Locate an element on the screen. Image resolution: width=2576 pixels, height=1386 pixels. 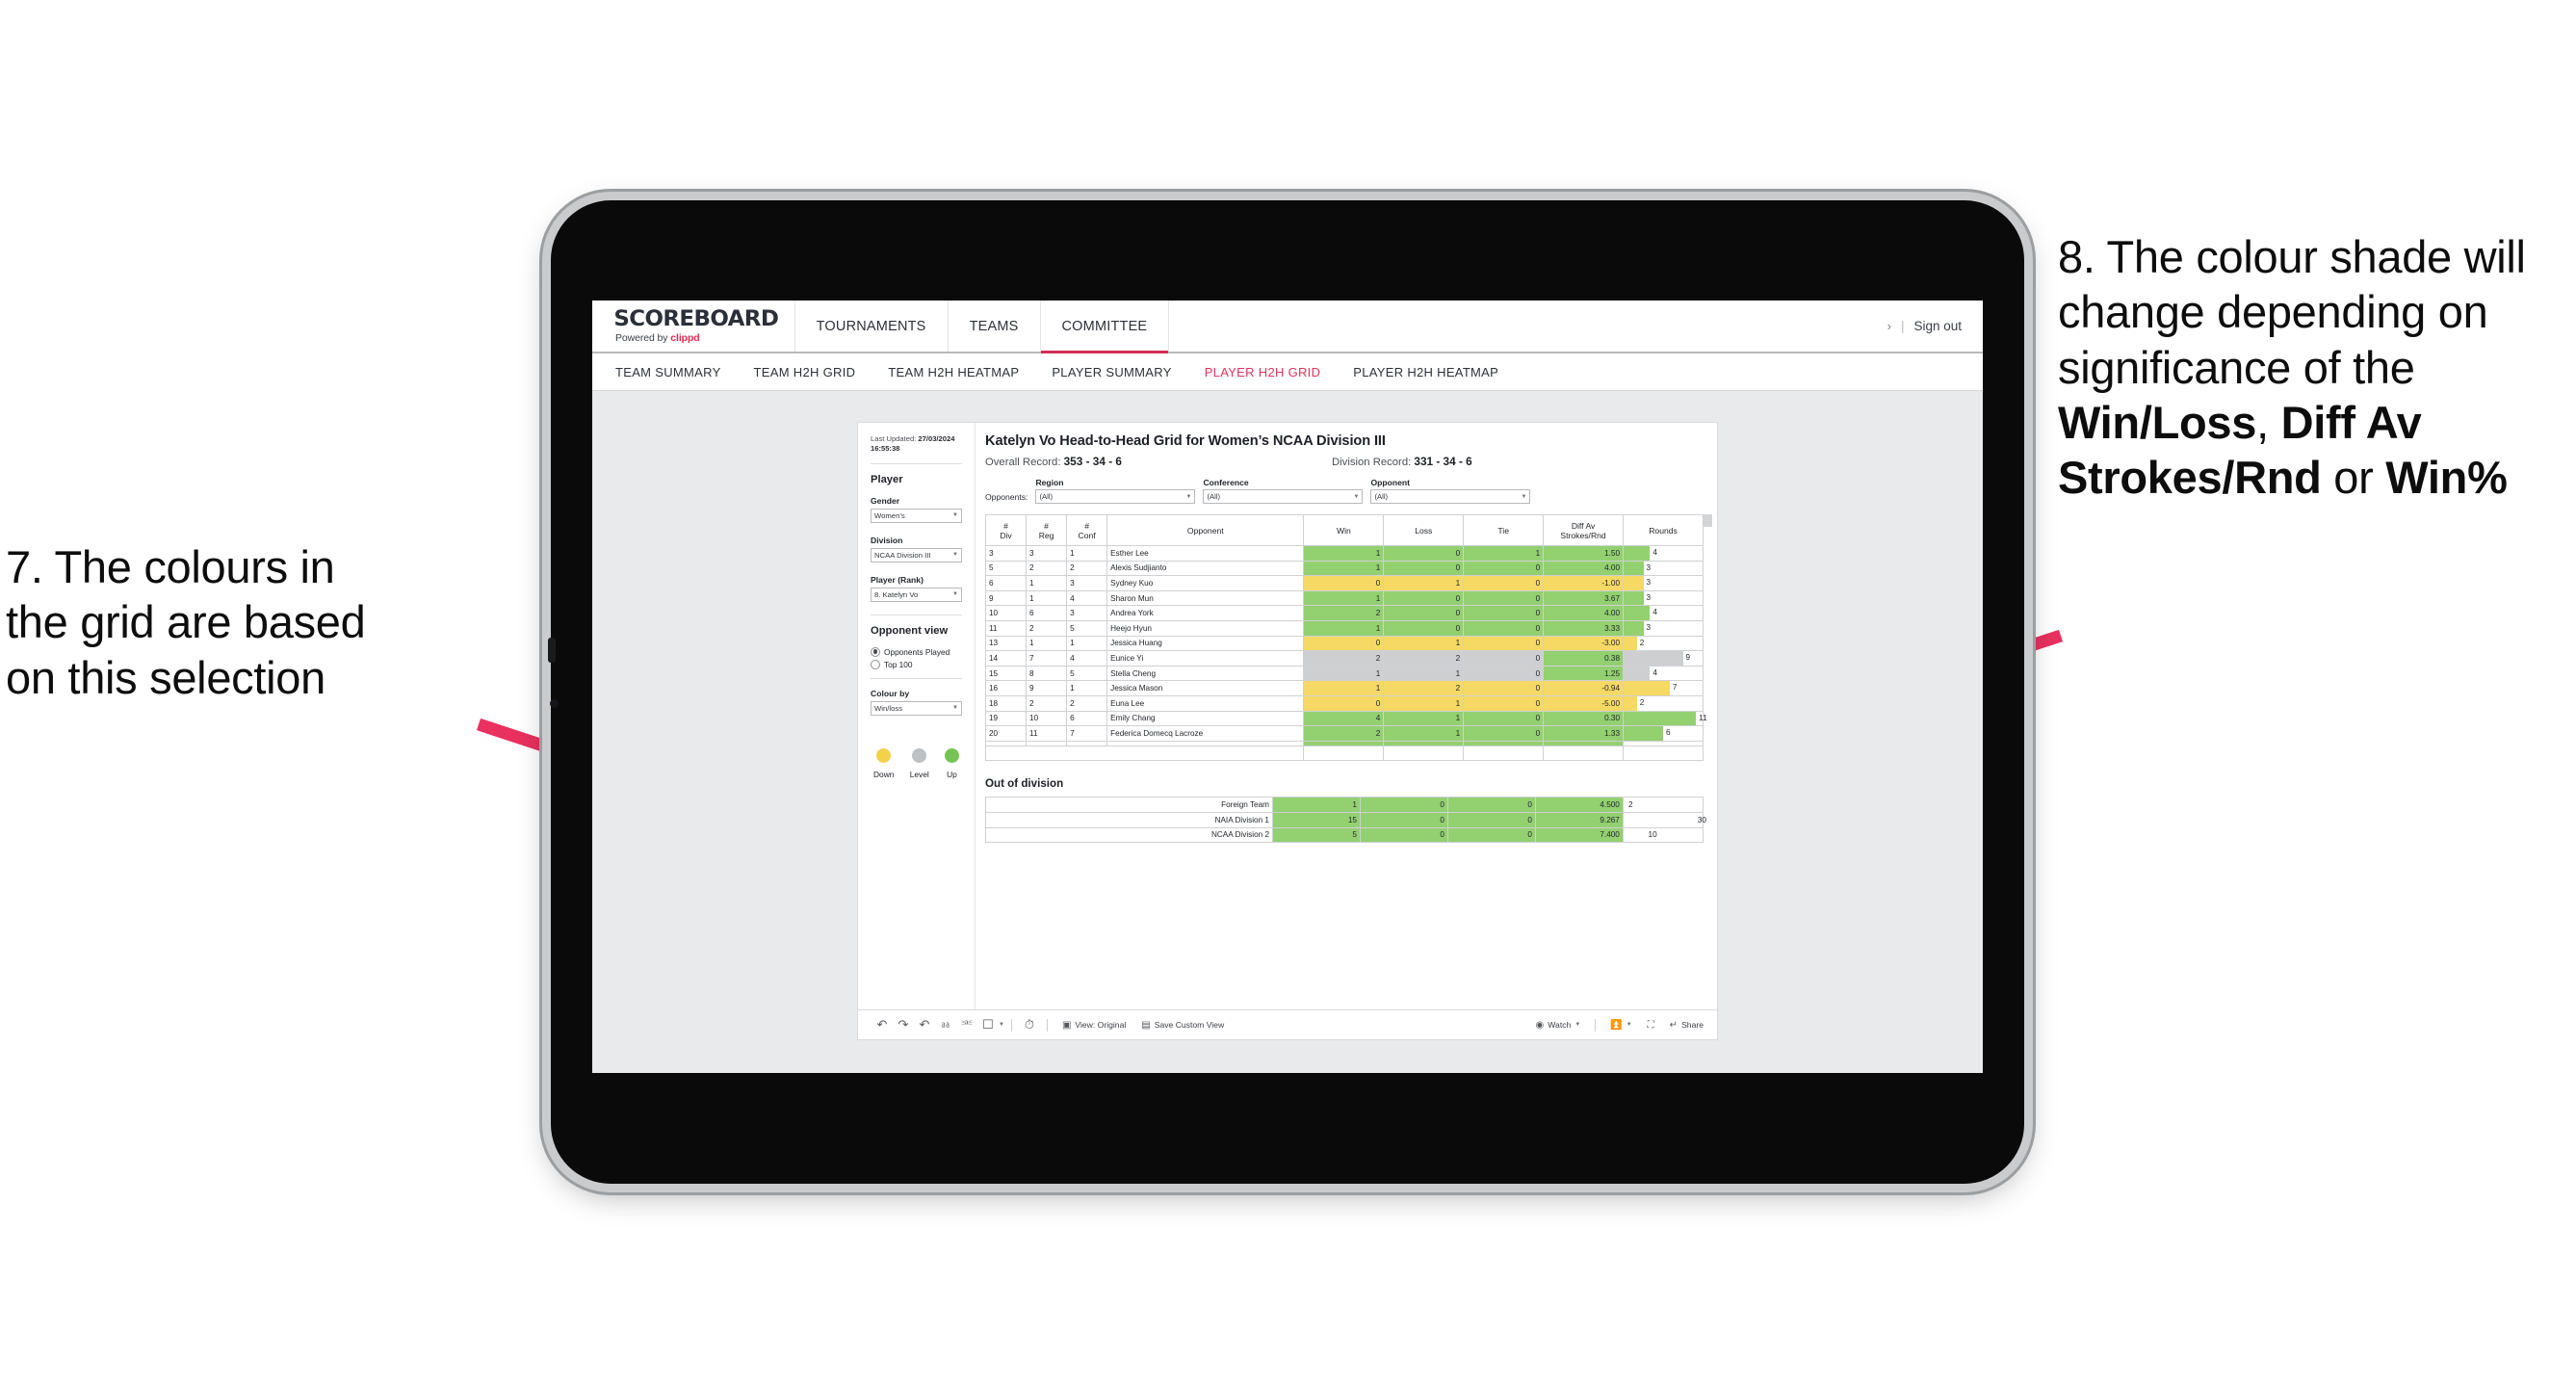
sub-nav-team-h2h-heatmap: TEAM H2H HEATMAP is located at coordinates (953, 372).